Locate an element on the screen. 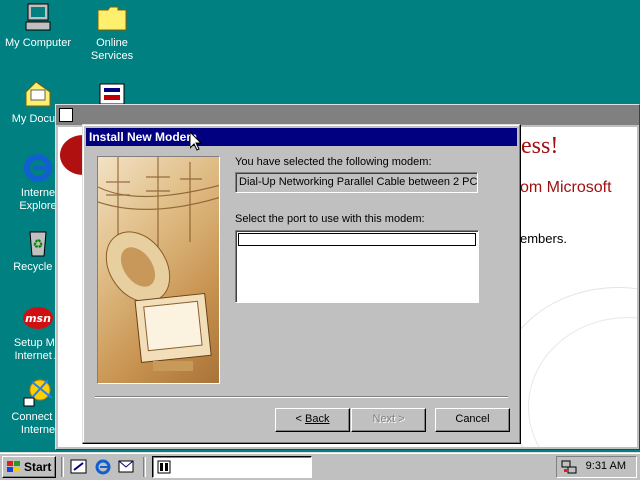  connect-internet-icon is located at coordinates (38, 392).